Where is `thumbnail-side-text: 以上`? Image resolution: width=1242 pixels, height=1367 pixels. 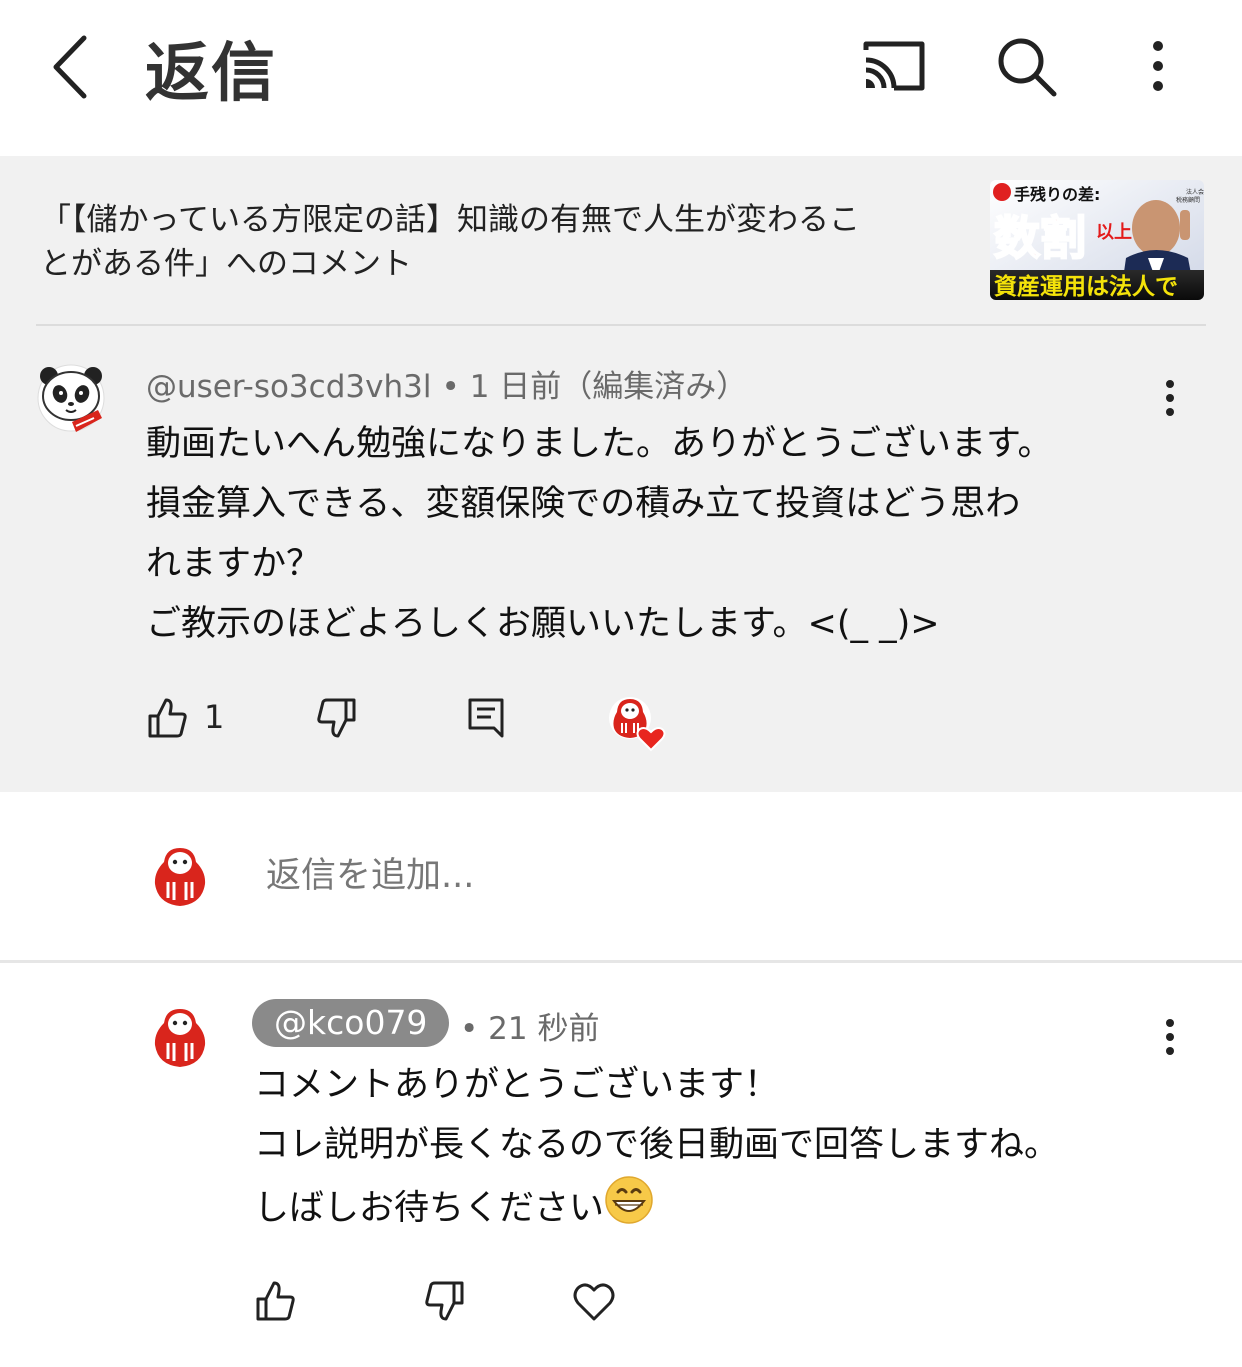 thumbnail-side-text: 以上 is located at coordinates (1114, 232).